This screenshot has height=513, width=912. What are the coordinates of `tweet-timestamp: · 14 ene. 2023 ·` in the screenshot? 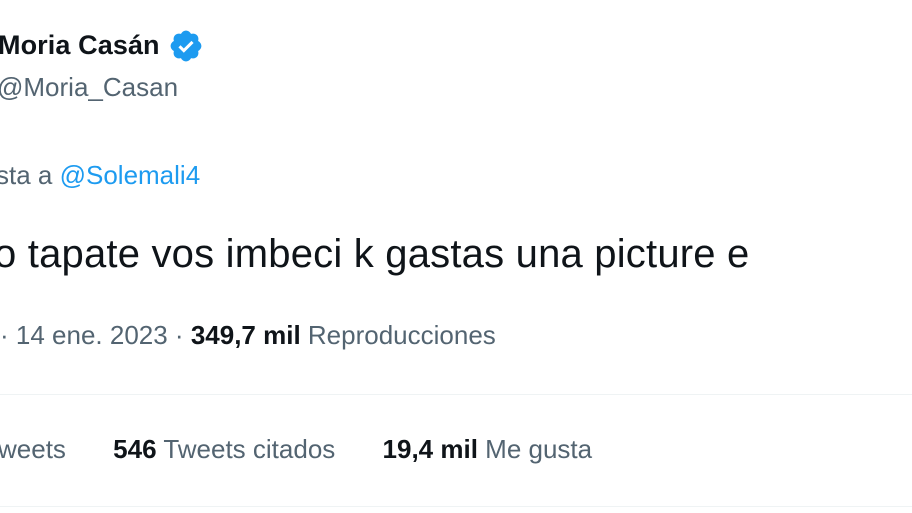 It's located at (92, 335).